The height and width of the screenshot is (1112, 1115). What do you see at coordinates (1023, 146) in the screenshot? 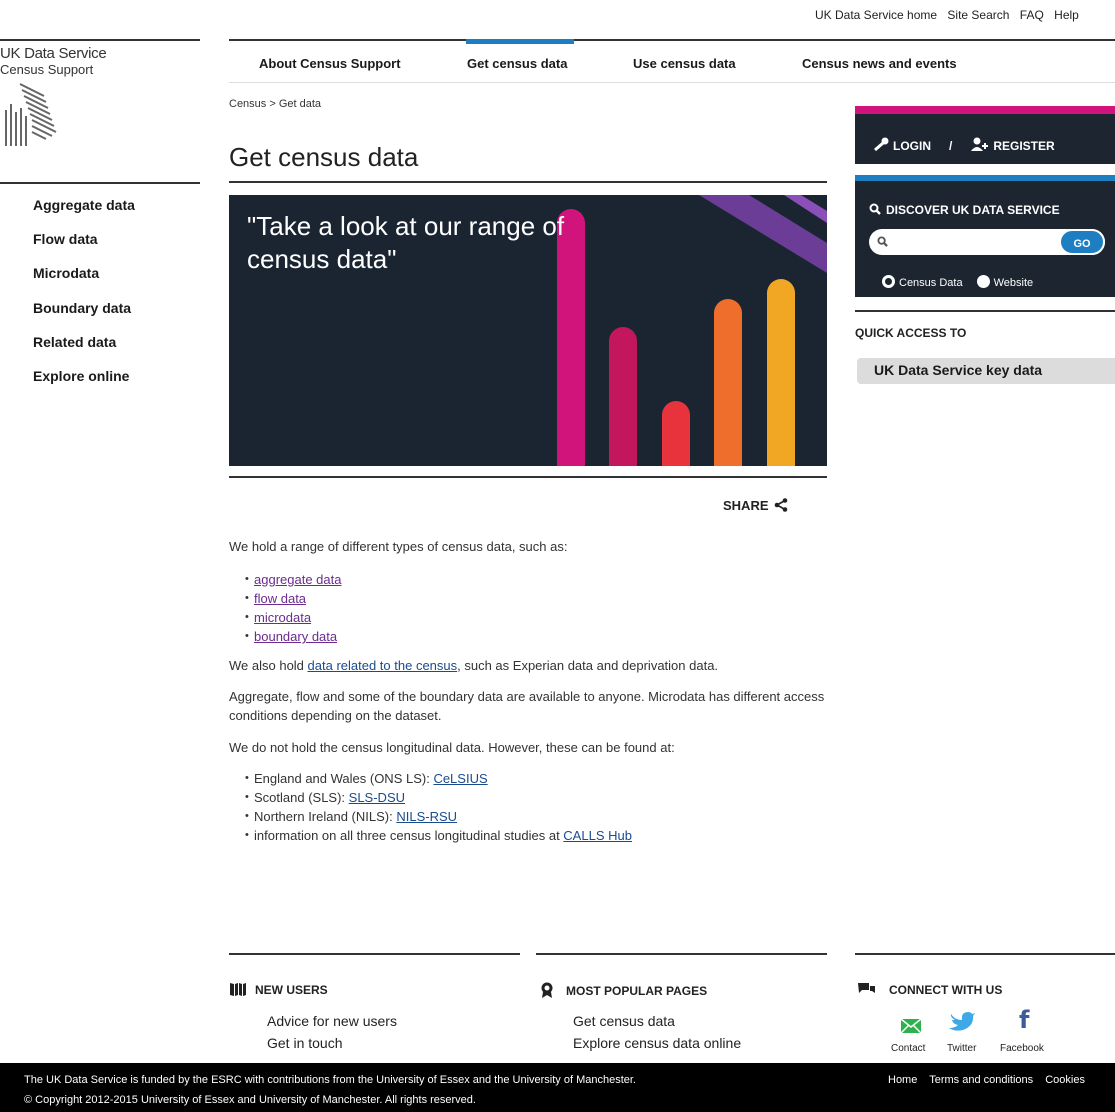
I see `register-link: REGISTER` at bounding box center [1023, 146].